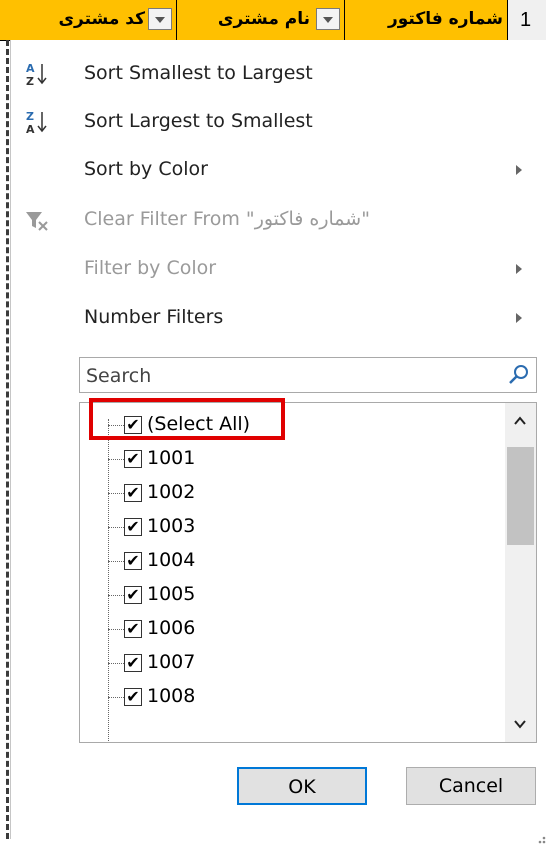 The width and height of the screenshot is (546, 846). I want to click on list-item: ✔ 1006, so click(290, 630).